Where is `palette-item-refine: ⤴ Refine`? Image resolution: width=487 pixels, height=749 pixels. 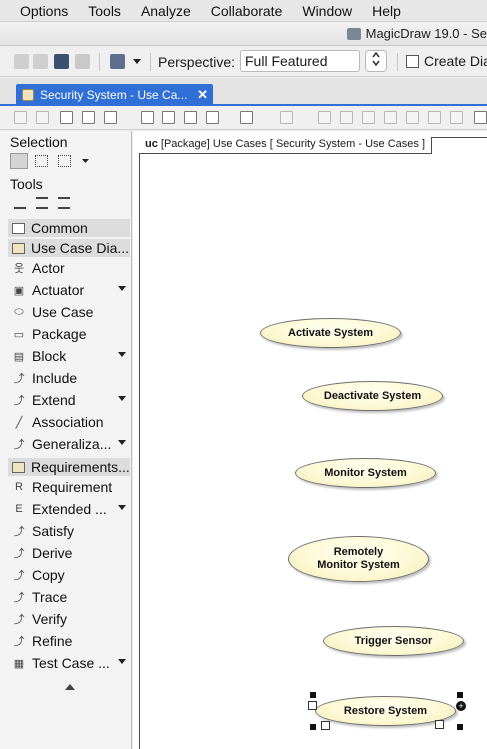 palette-item-refine: ⤴ Refine is located at coordinates (71, 641).